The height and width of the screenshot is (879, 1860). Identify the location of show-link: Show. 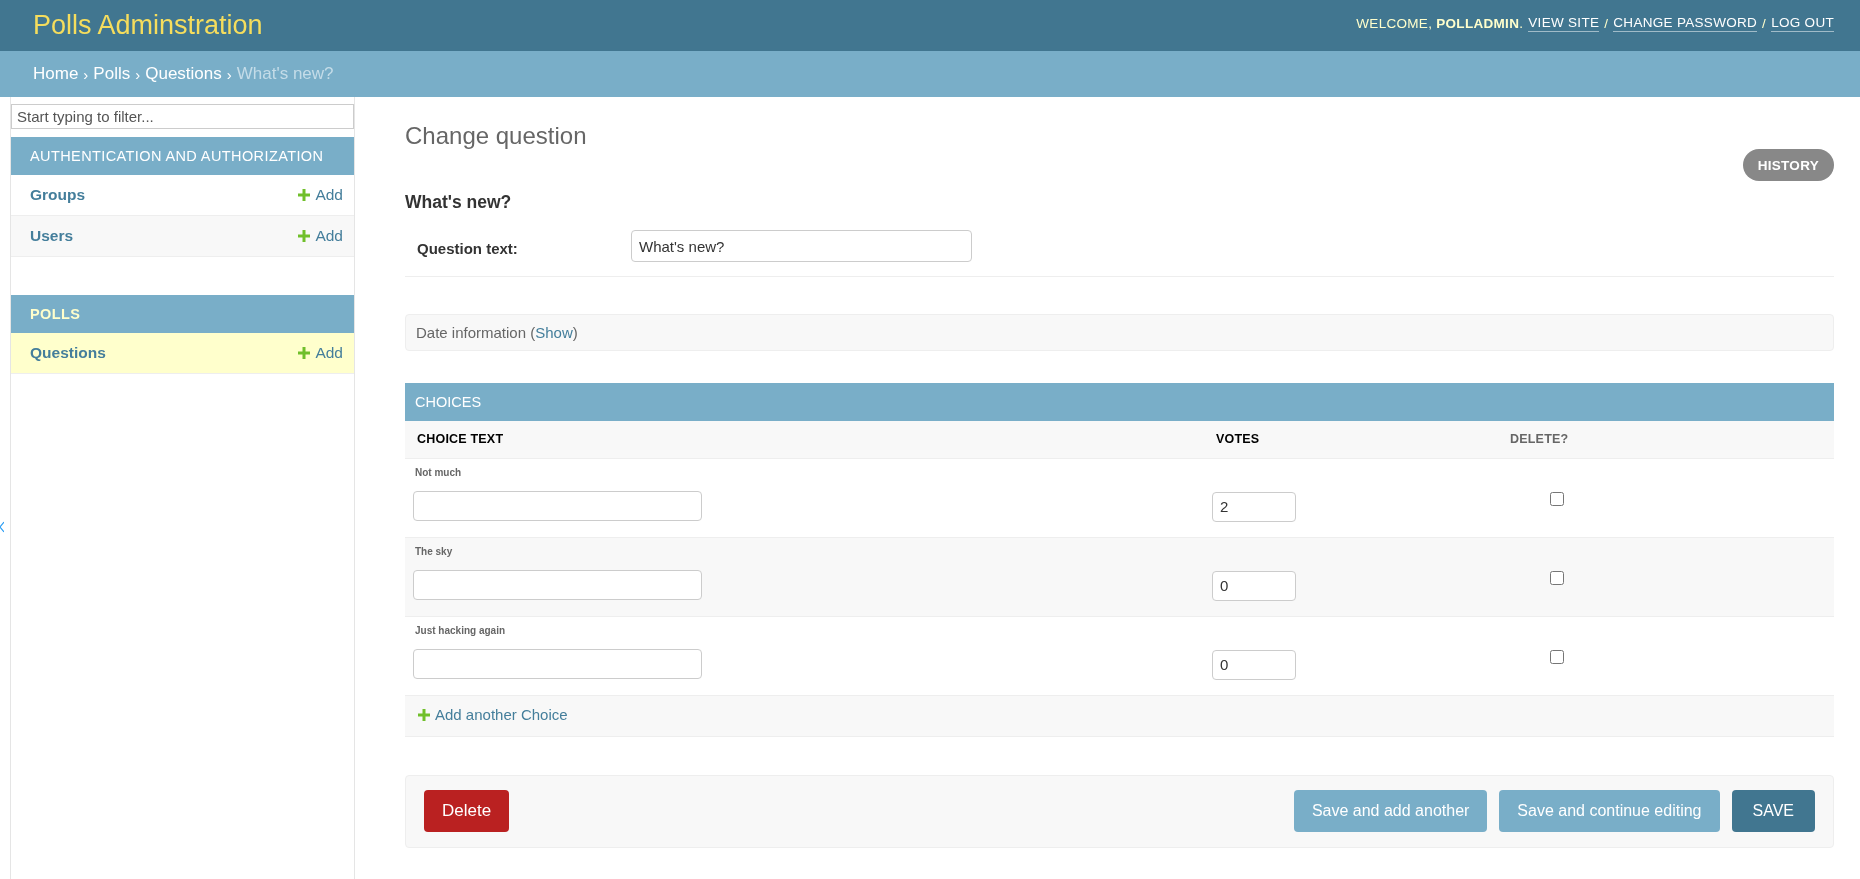
(554, 332).